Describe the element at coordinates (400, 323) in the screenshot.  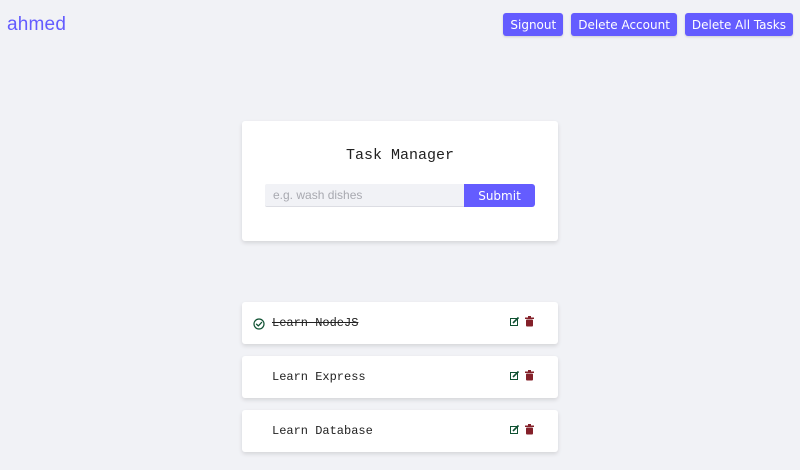
I see `task-item: Learn NodeJS` at that location.